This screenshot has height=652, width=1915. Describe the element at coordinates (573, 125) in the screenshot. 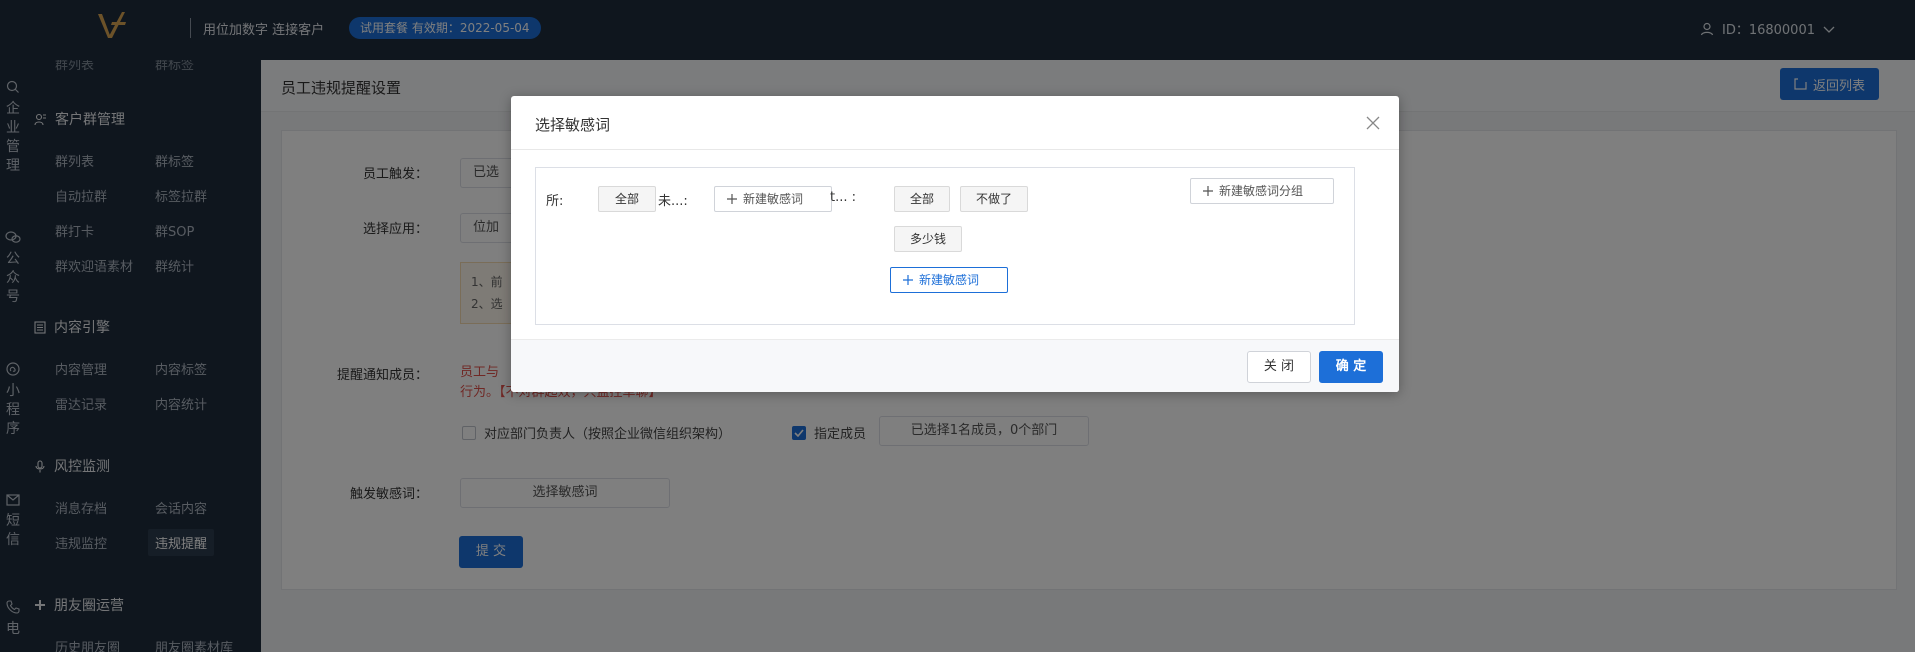

I see `dialog-title: 选择敏感词` at that location.